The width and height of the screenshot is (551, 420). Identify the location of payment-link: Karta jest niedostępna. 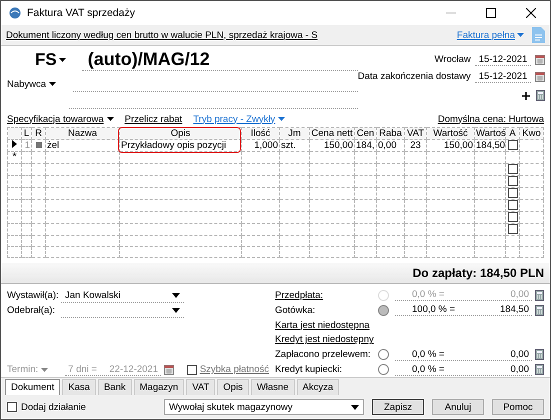
(322, 325).